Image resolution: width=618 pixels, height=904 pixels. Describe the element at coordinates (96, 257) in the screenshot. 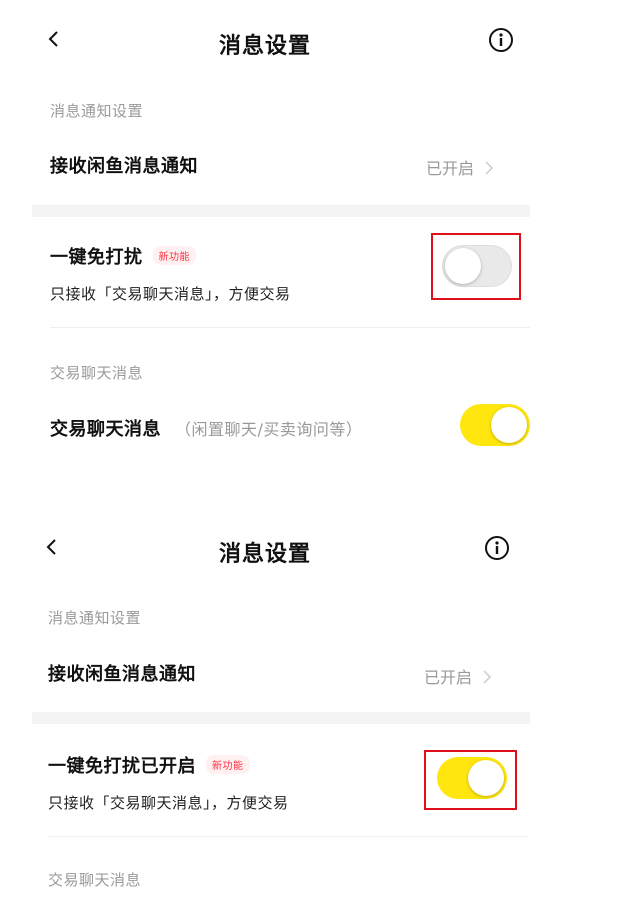

I see `dnd-title: 一键免打扰` at that location.